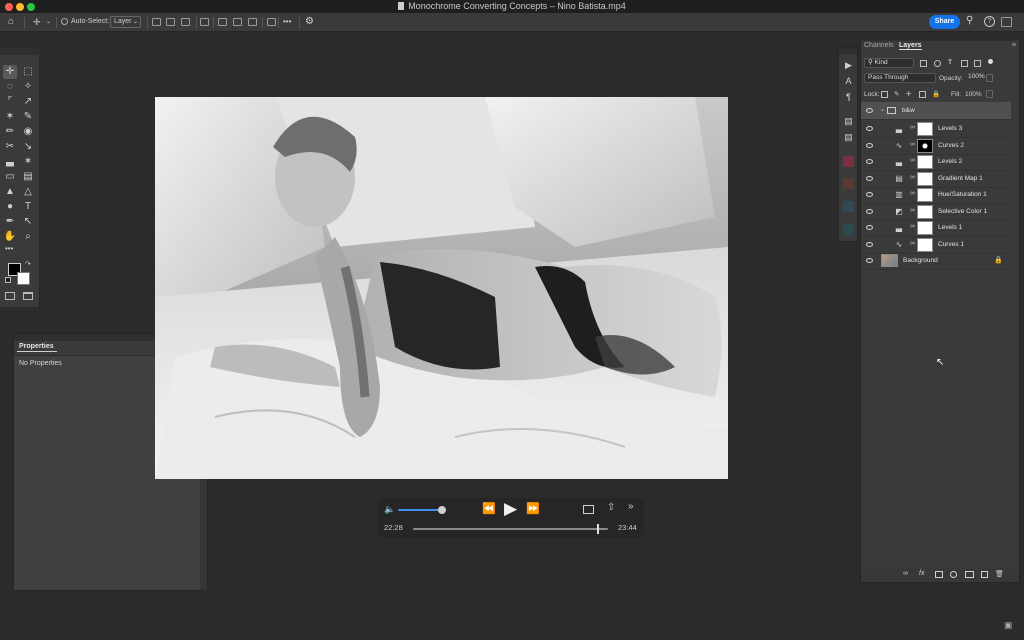  What do you see at coordinates (944, 22) in the screenshot?
I see `share-button: Share` at bounding box center [944, 22].